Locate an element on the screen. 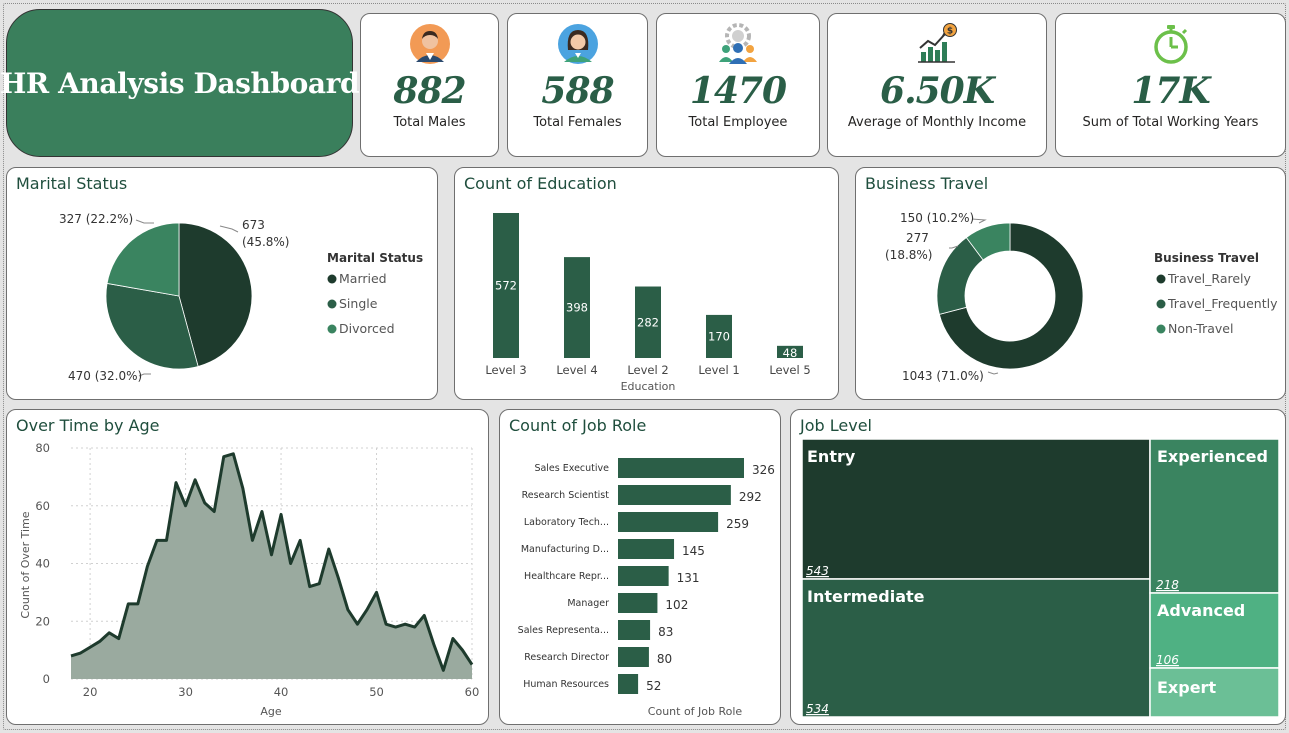 The height and width of the screenshot is (733, 1289). legend-marker-single is located at coordinates (332, 304).